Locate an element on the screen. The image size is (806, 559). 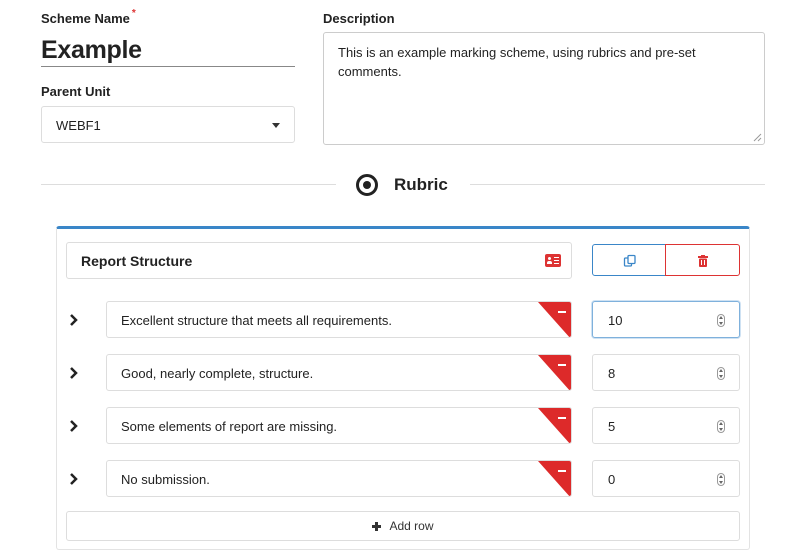
scheme-name-label: Scheme Name * is located at coordinates (88, 17).